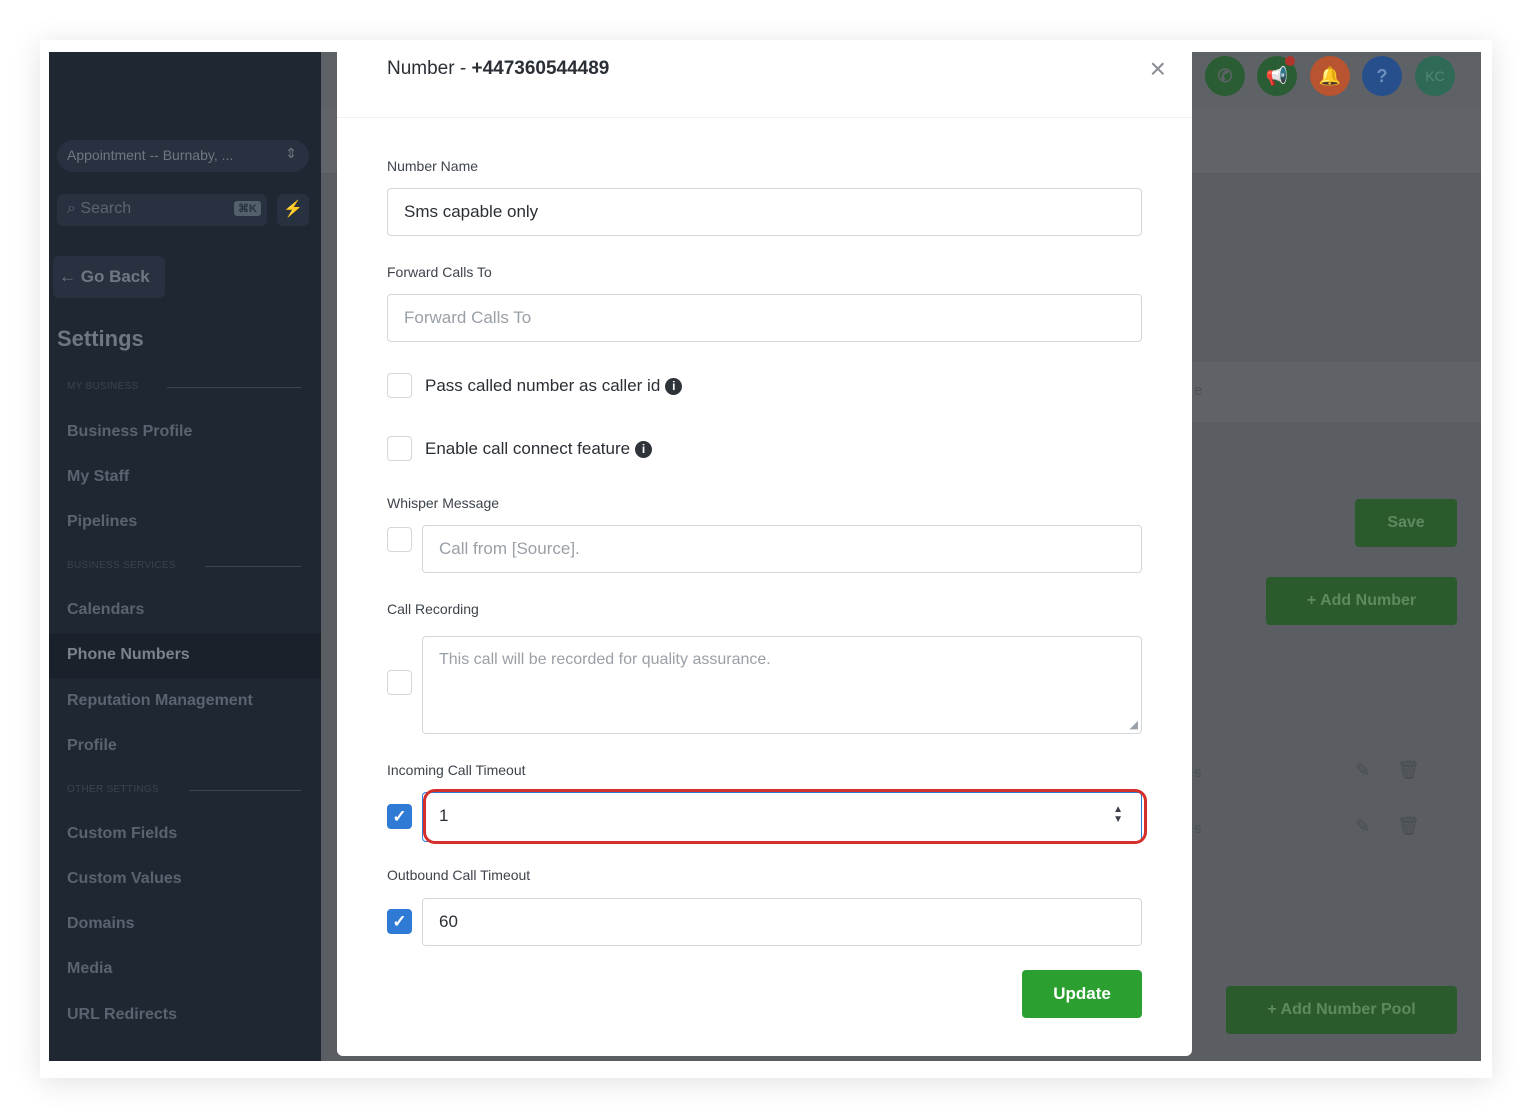 The image size is (1532, 1118). What do you see at coordinates (399, 448) in the screenshot?
I see `enable-call-connect-checkbox` at bounding box center [399, 448].